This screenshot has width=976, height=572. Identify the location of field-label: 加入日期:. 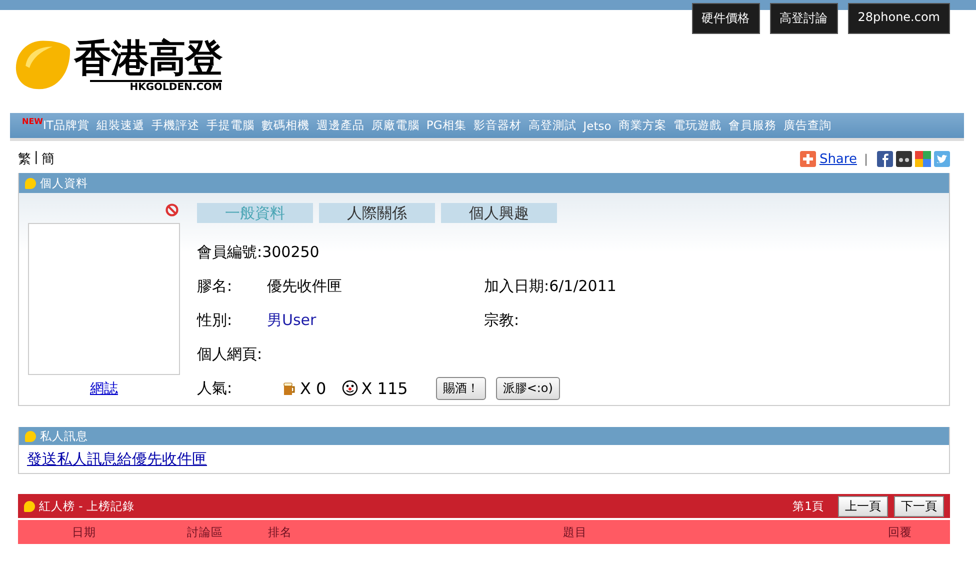
(517, 286).